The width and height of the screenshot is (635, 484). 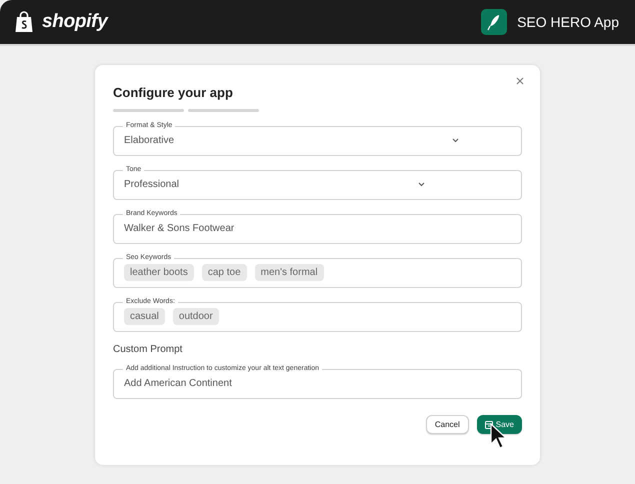 I want to click on tag-chip: men's formal, so click(x=289, y=272).